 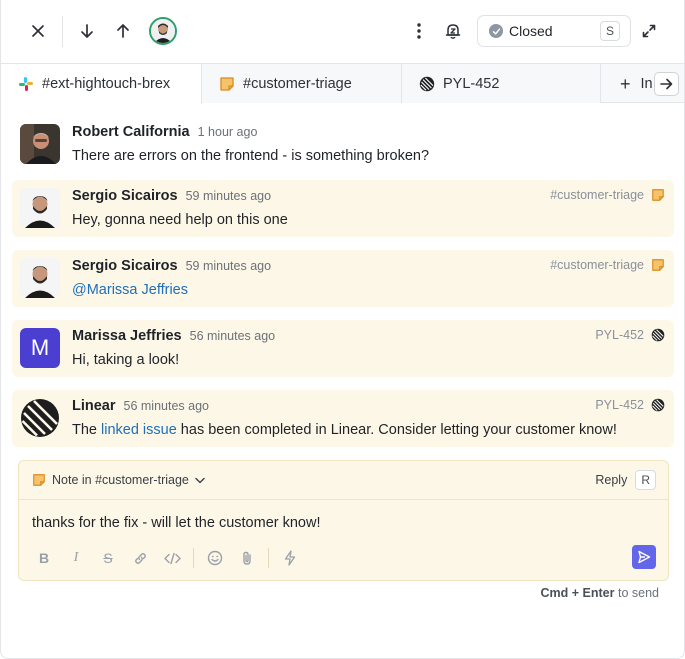 I want to click on send-button, so click(x=644, y=557).